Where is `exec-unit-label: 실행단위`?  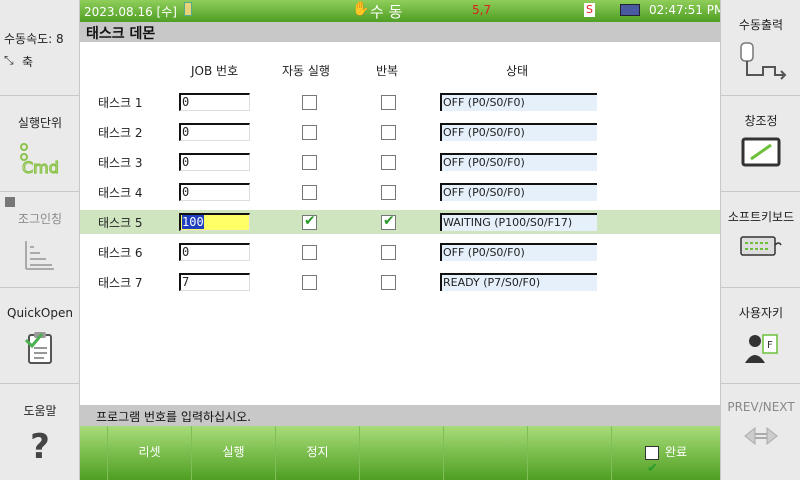 exec-unit-label: 실행단위 is located at coordinates (40, 123).